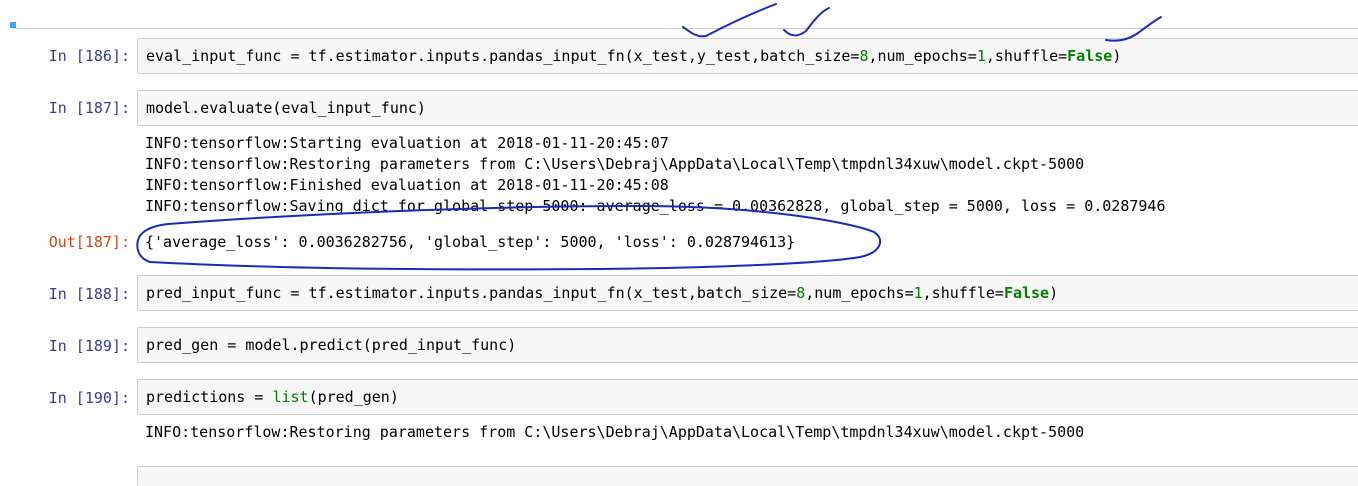  Describe the element at coordinates (89, 398) in the screenshot. I see `input-prompt-190: In [190]:` at that location.